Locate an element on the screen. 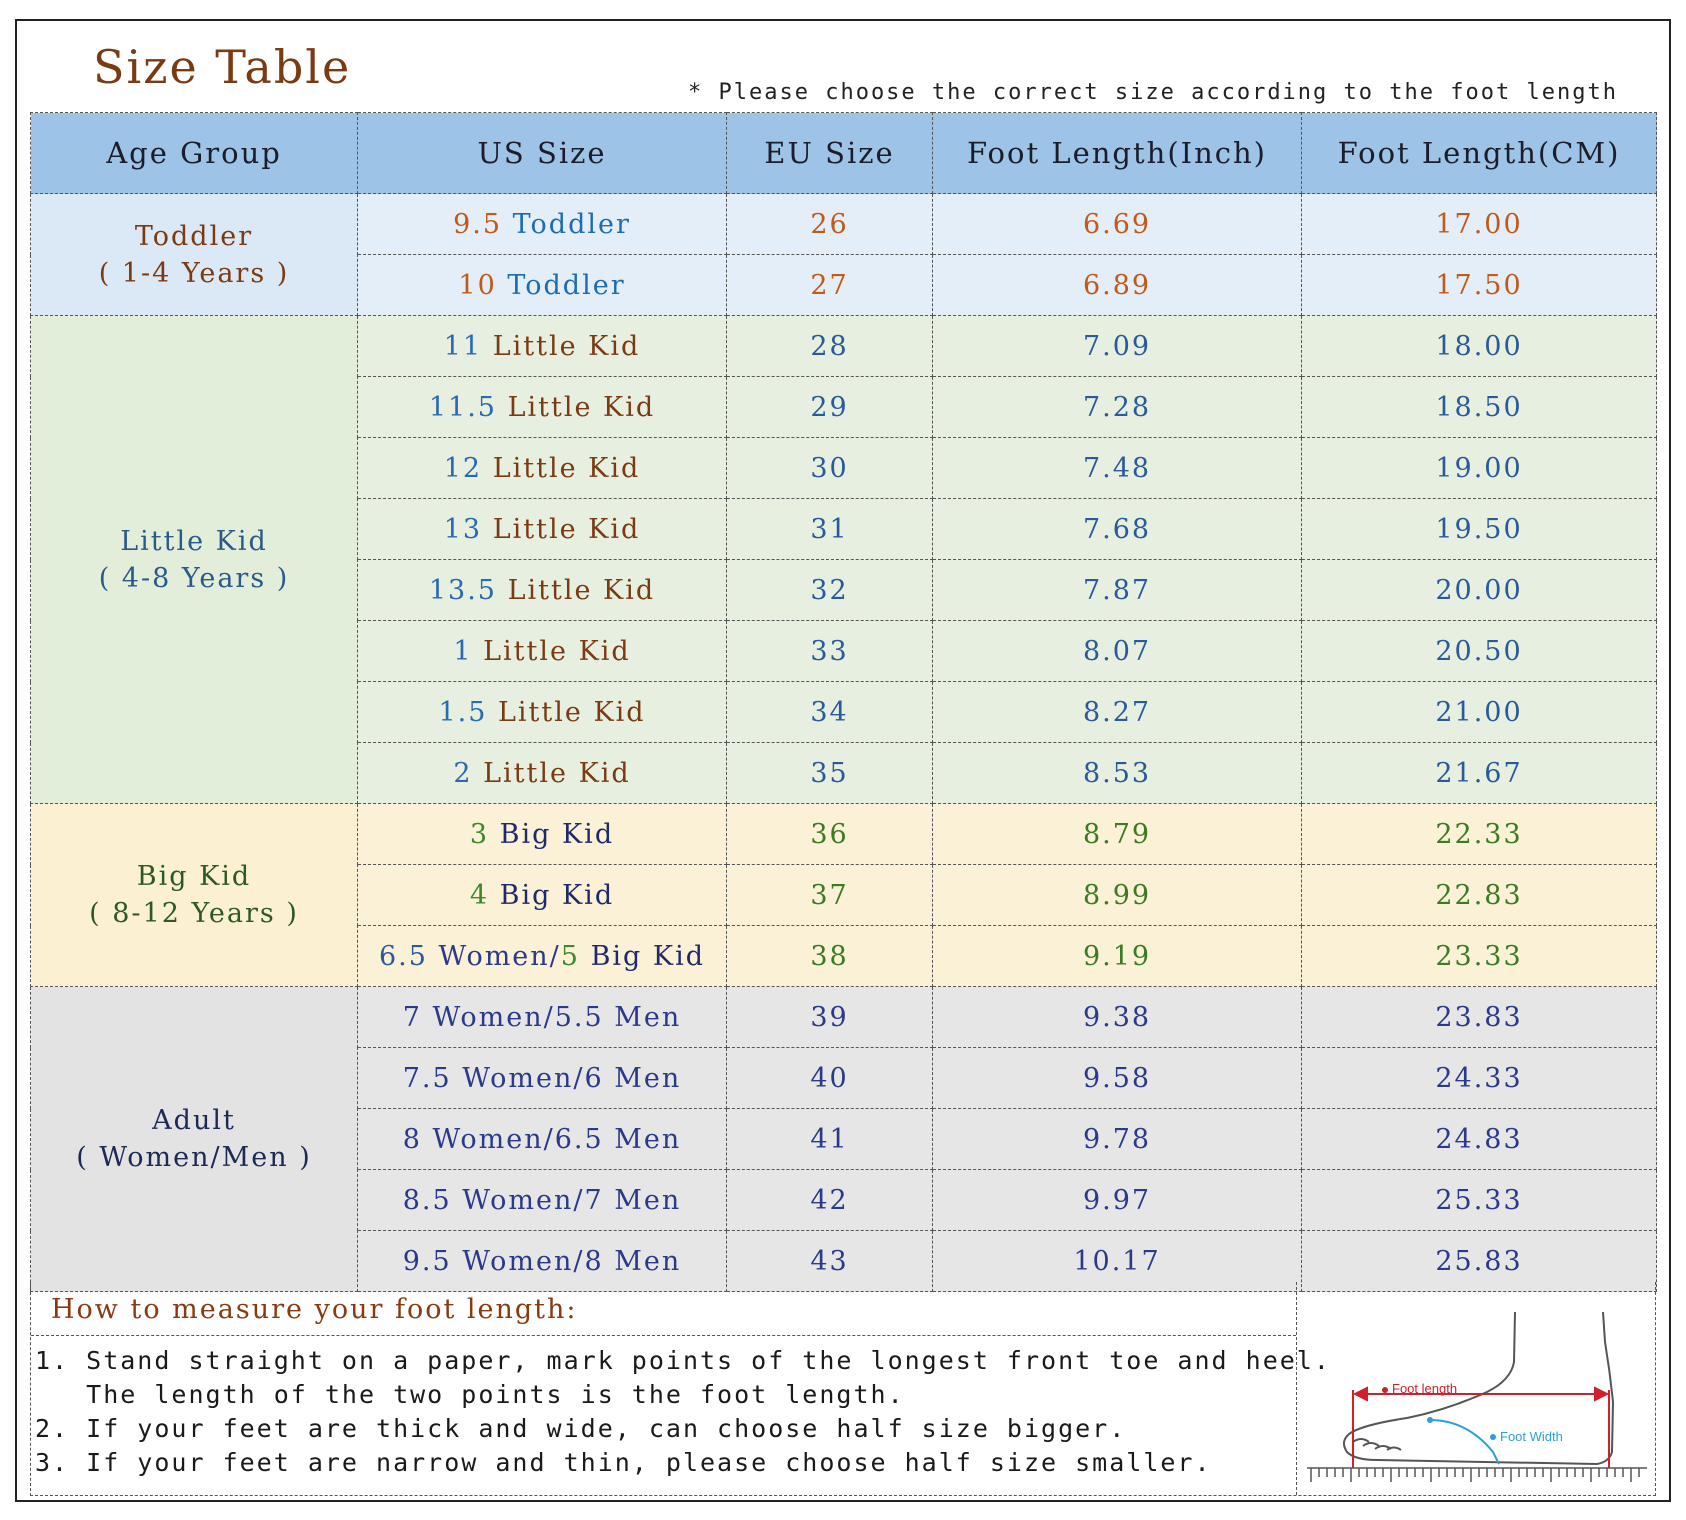  cm-cell: 23.33 is located at coordinates (1479, 956).